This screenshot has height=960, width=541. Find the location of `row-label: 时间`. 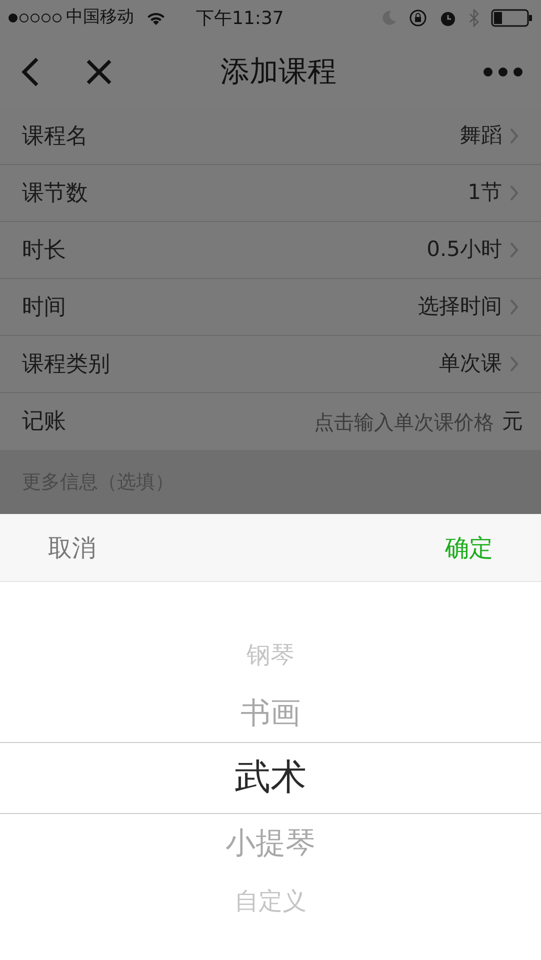

row-label: 时间 is located at coordinates (44, 308).